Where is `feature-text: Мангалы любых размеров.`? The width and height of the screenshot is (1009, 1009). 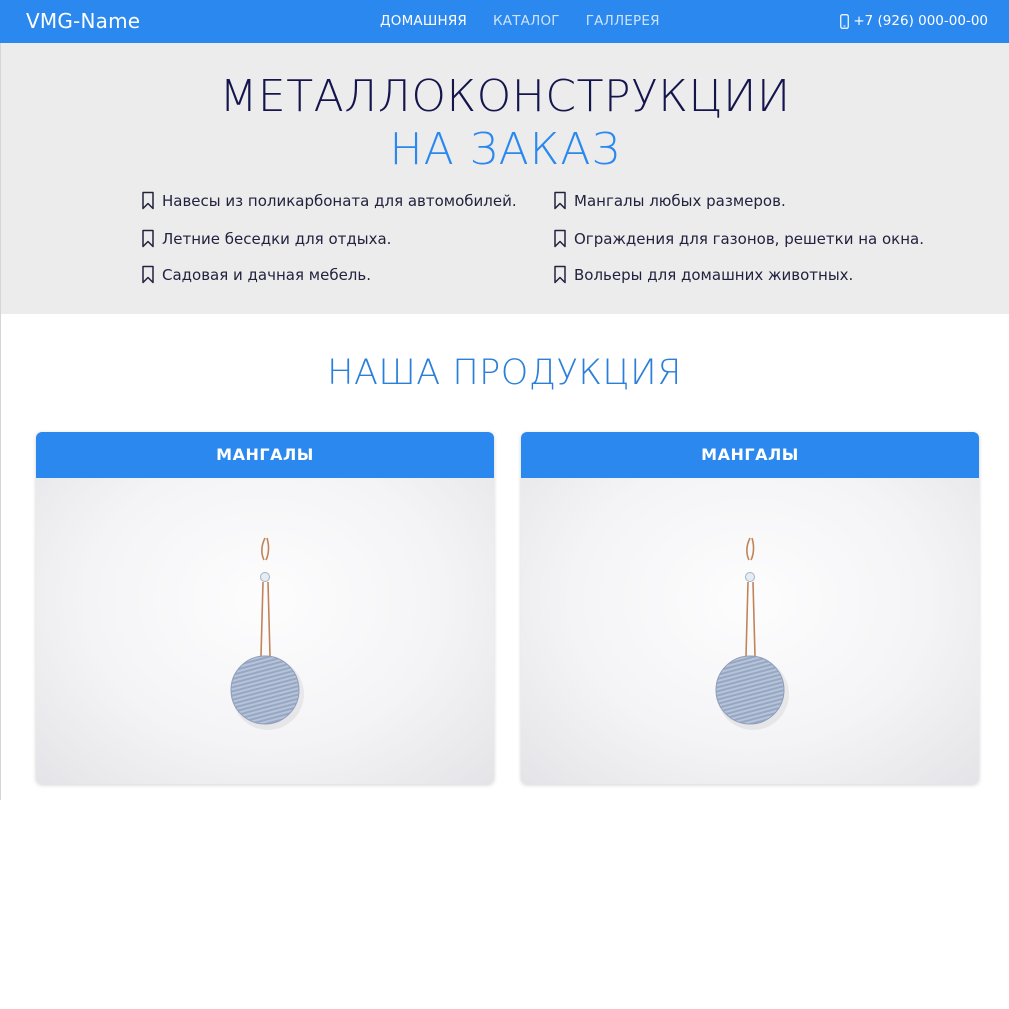
feature-text: Мангалы любых размеров. is located at coordinates (680, 200).